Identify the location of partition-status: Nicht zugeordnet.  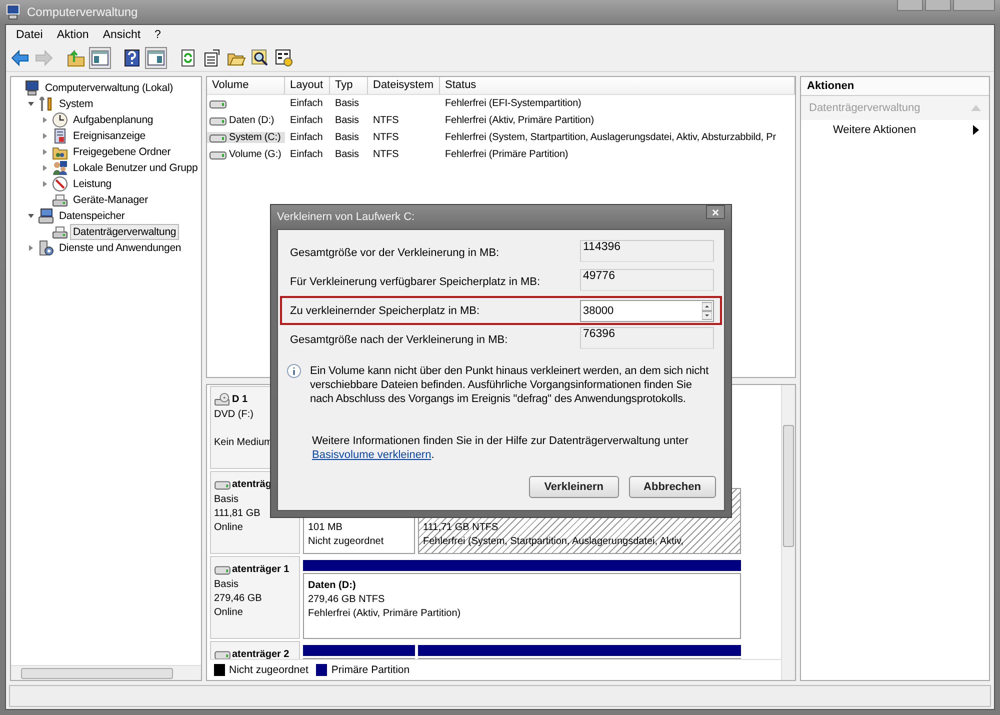
(346, 541).